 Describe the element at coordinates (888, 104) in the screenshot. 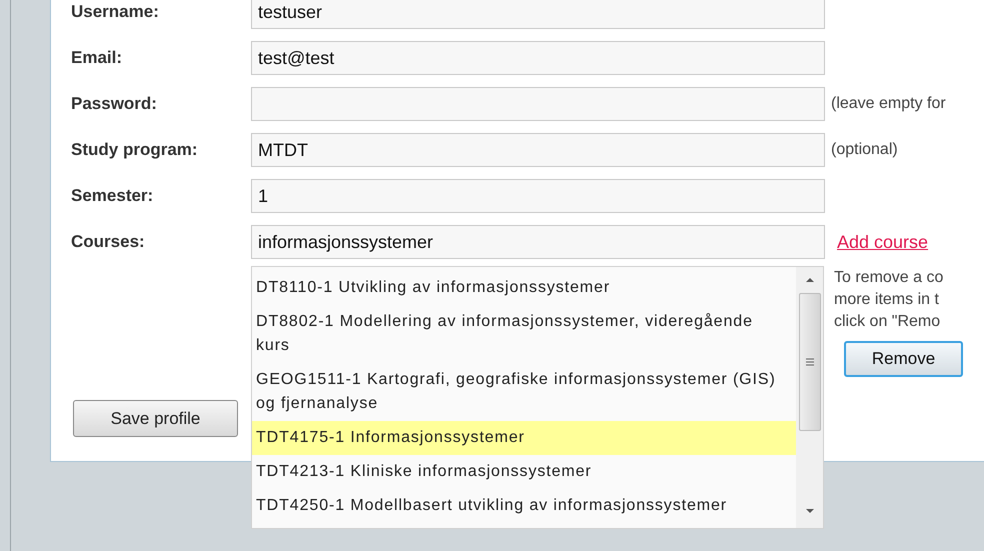

I see `field-note: (leave empty for` at that location.